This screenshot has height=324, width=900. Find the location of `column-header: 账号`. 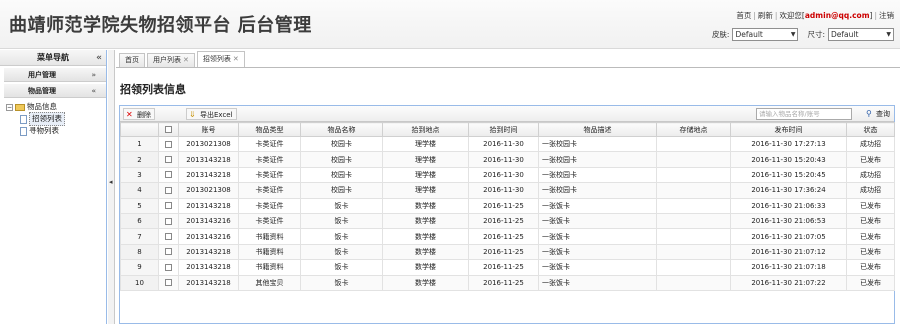

column-header: 账号 is located at coordinates (208, 129).